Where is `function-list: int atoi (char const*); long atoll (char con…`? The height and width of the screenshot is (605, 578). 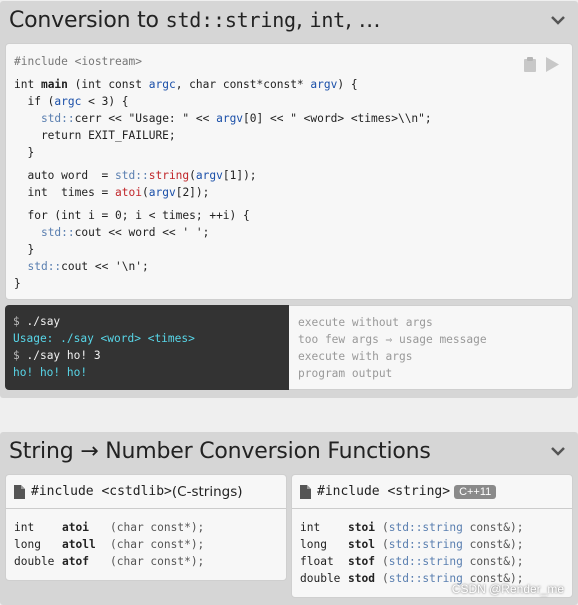
function-list: int atoi (char const*); long atoll (char con… is located at coordinates (109, 544).